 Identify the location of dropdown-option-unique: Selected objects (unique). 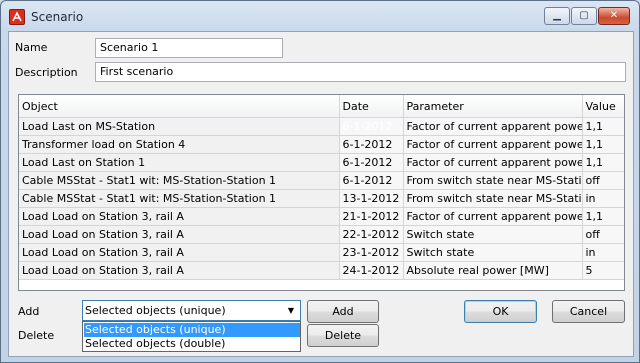
(192, 330).